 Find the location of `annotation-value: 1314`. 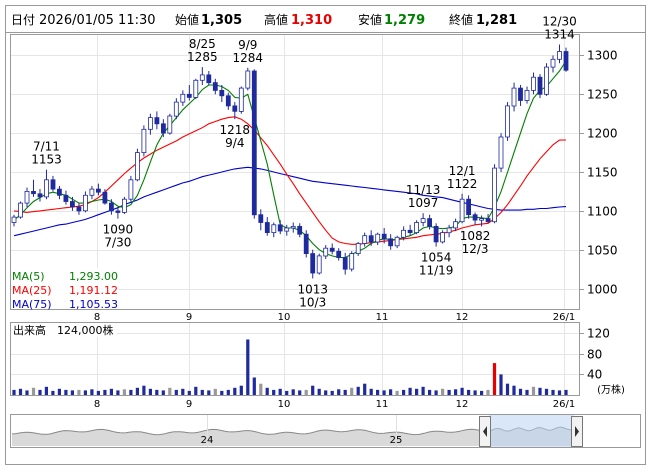

annotation-value: 1314 is located at coordinates (559, 35).